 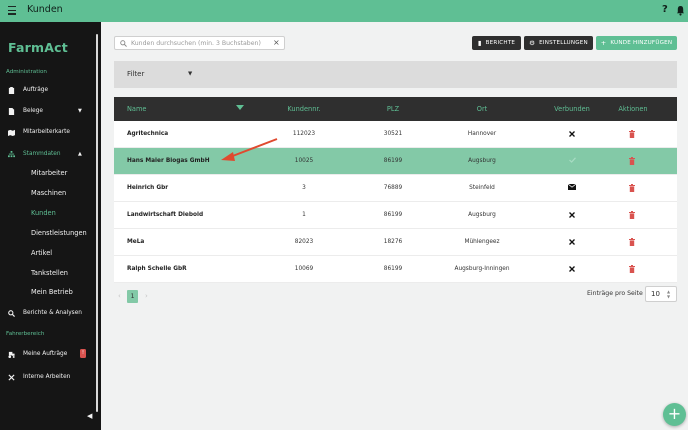 I want to click on collapse-sidebar-icon: ◀, so click(x=89, y=416).